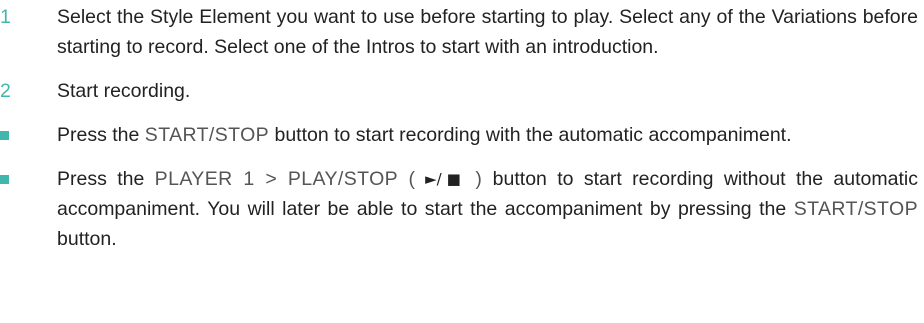  I want to click on bullet-text-post: button., so click(87, 239).